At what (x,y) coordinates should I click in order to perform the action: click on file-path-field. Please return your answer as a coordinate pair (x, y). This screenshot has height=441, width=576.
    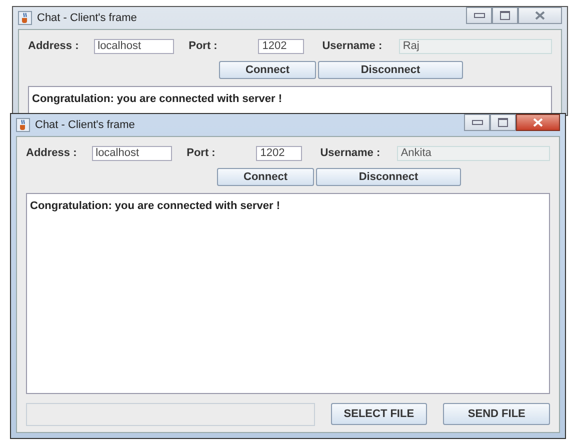
    Looking at the image, I should click on (170, 414).